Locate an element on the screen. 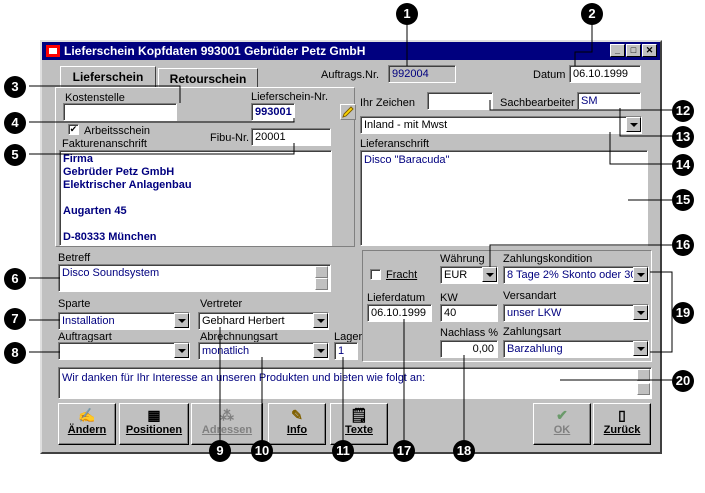 This screenshot has width=705, height=493. callout-11: 11 is located at coordinates (343, 451).